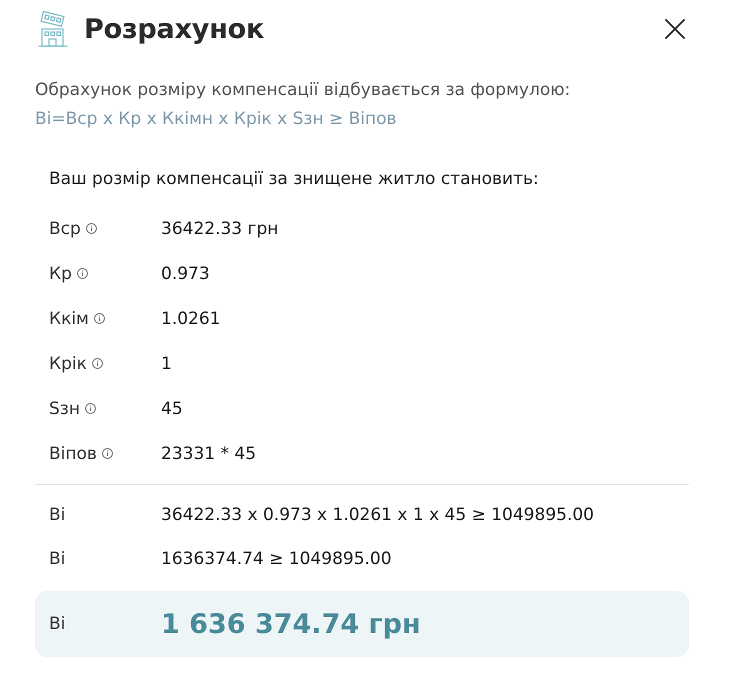  Describe the element at coordinates (219, 228) in the screenshot. I see `parameter-value: 36422.33 грн` at that location.